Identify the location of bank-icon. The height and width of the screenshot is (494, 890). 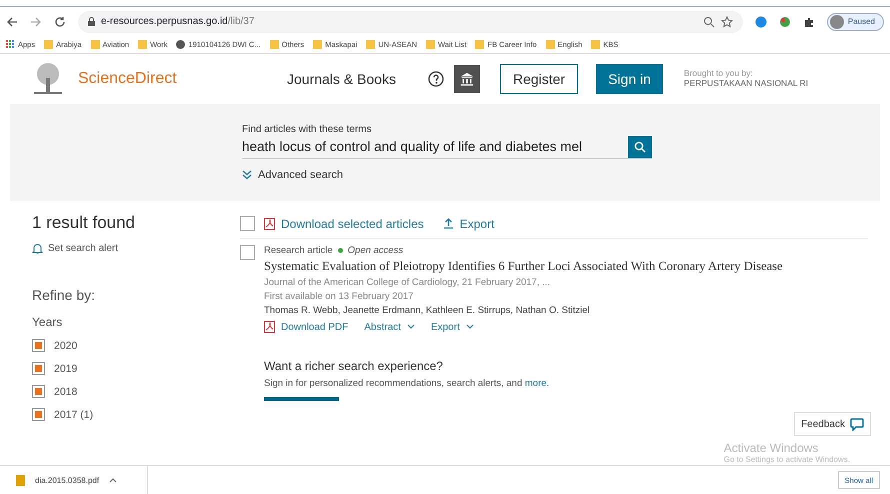
(467, 79).